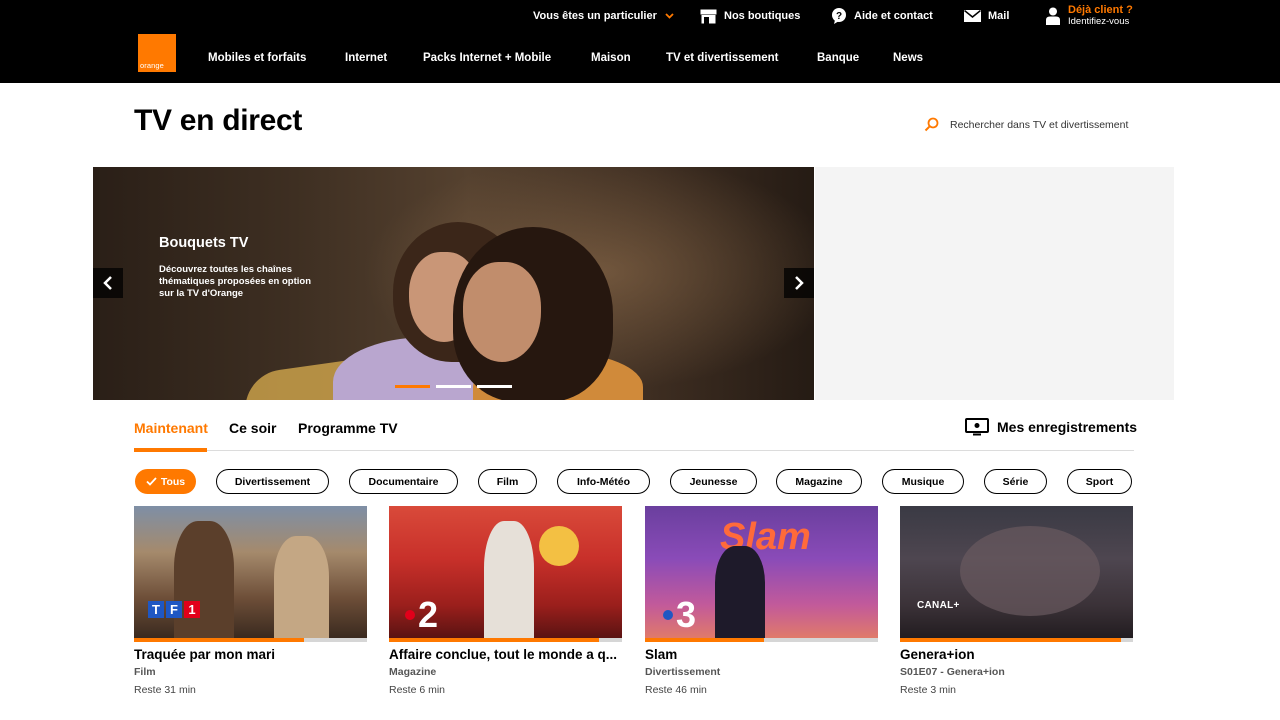 The width and height of the screenshot is (1280, 720). Describe the element at coordinates (937, 654) in the screenshot. I see `program-title: Genera+ion` at that location.